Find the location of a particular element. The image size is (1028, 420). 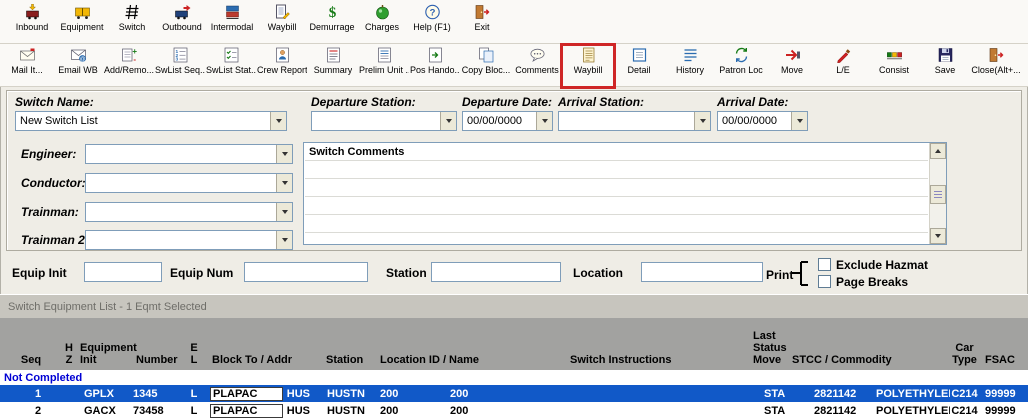

exit-button: Exit is located at coordinates (482, 23).